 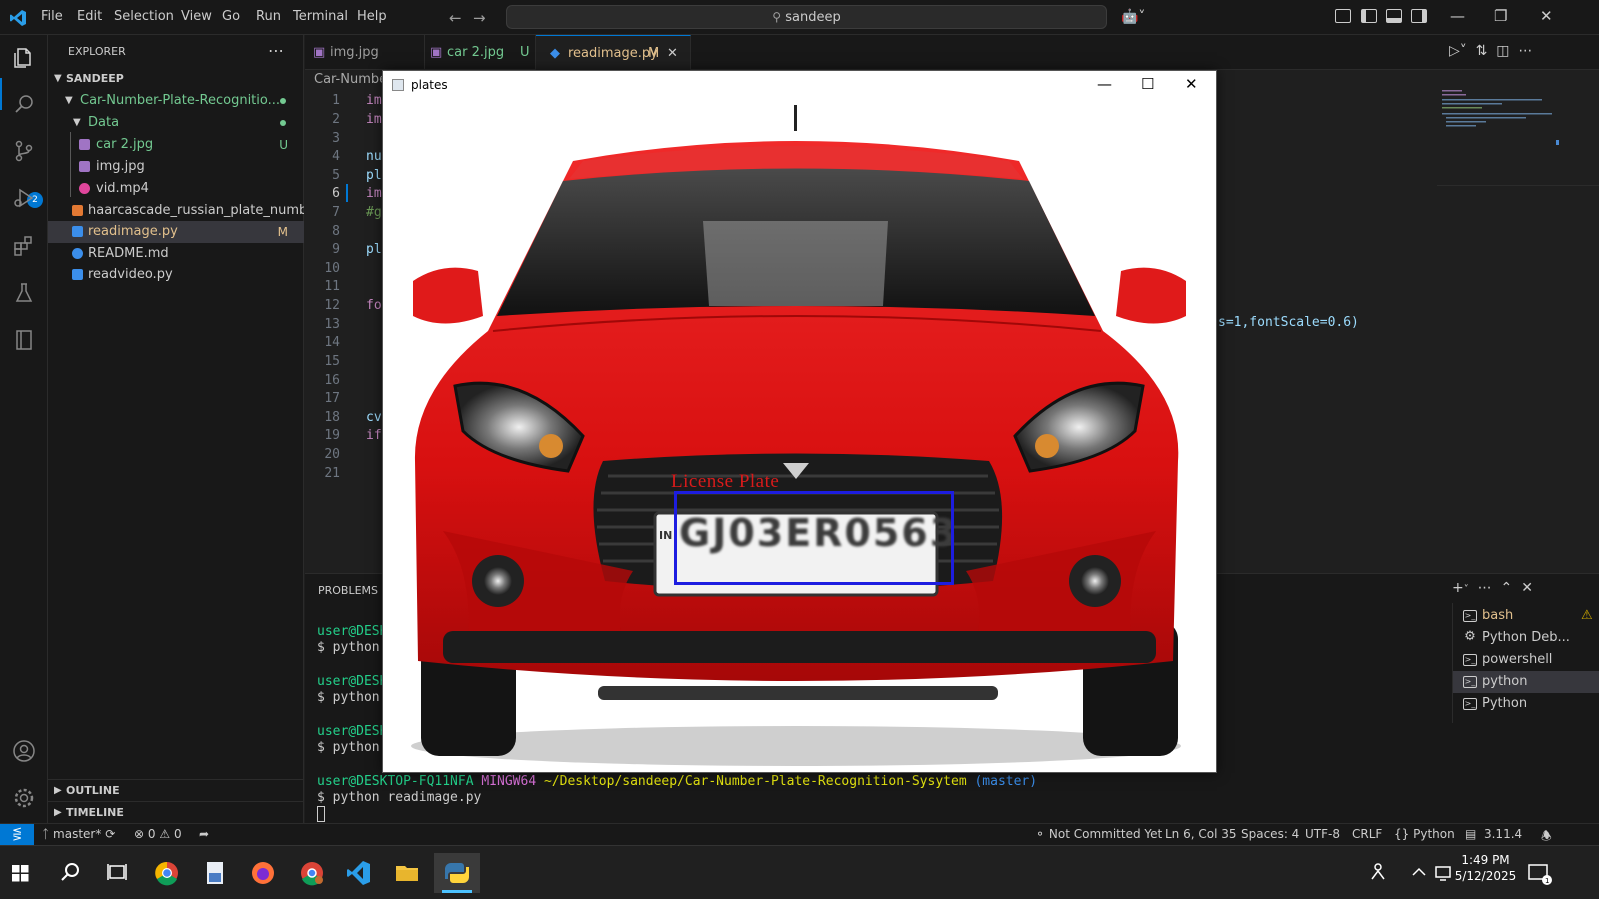 I want to click on customize-layout-icon, so click(x=1343, y=16).